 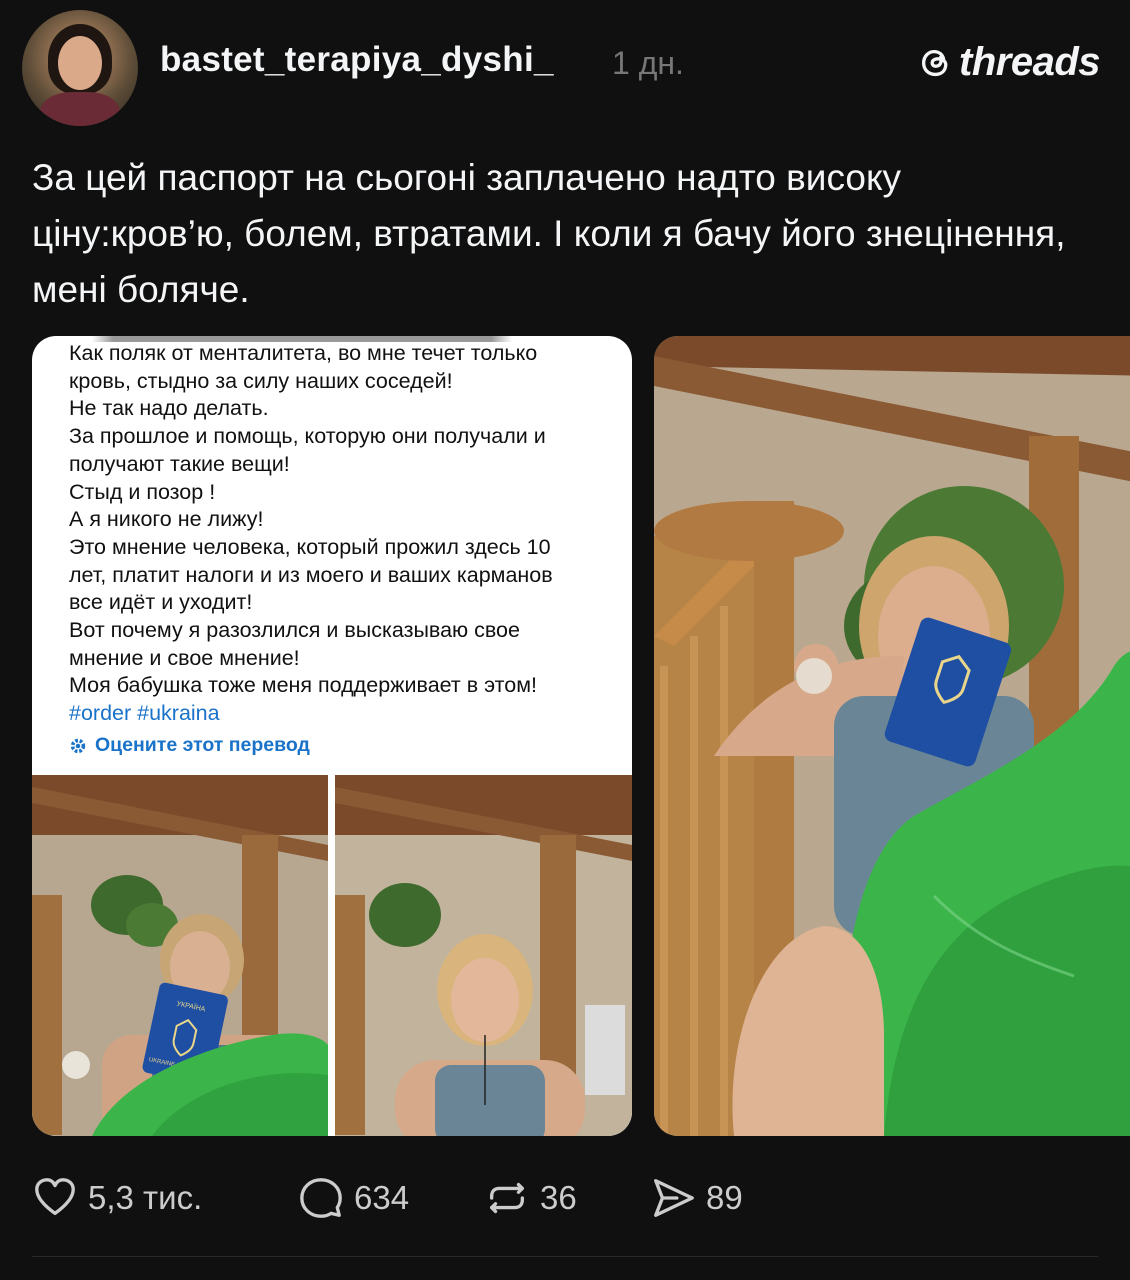 What do you see at coordinates (724, 1197) in the screenshot?
I see `share-count: 89` at bounding box center [724, 1197].